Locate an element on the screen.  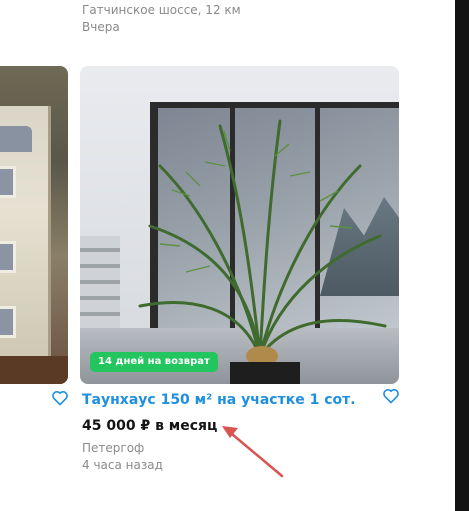
arrow-annotation is located at coordinates (253, 452).